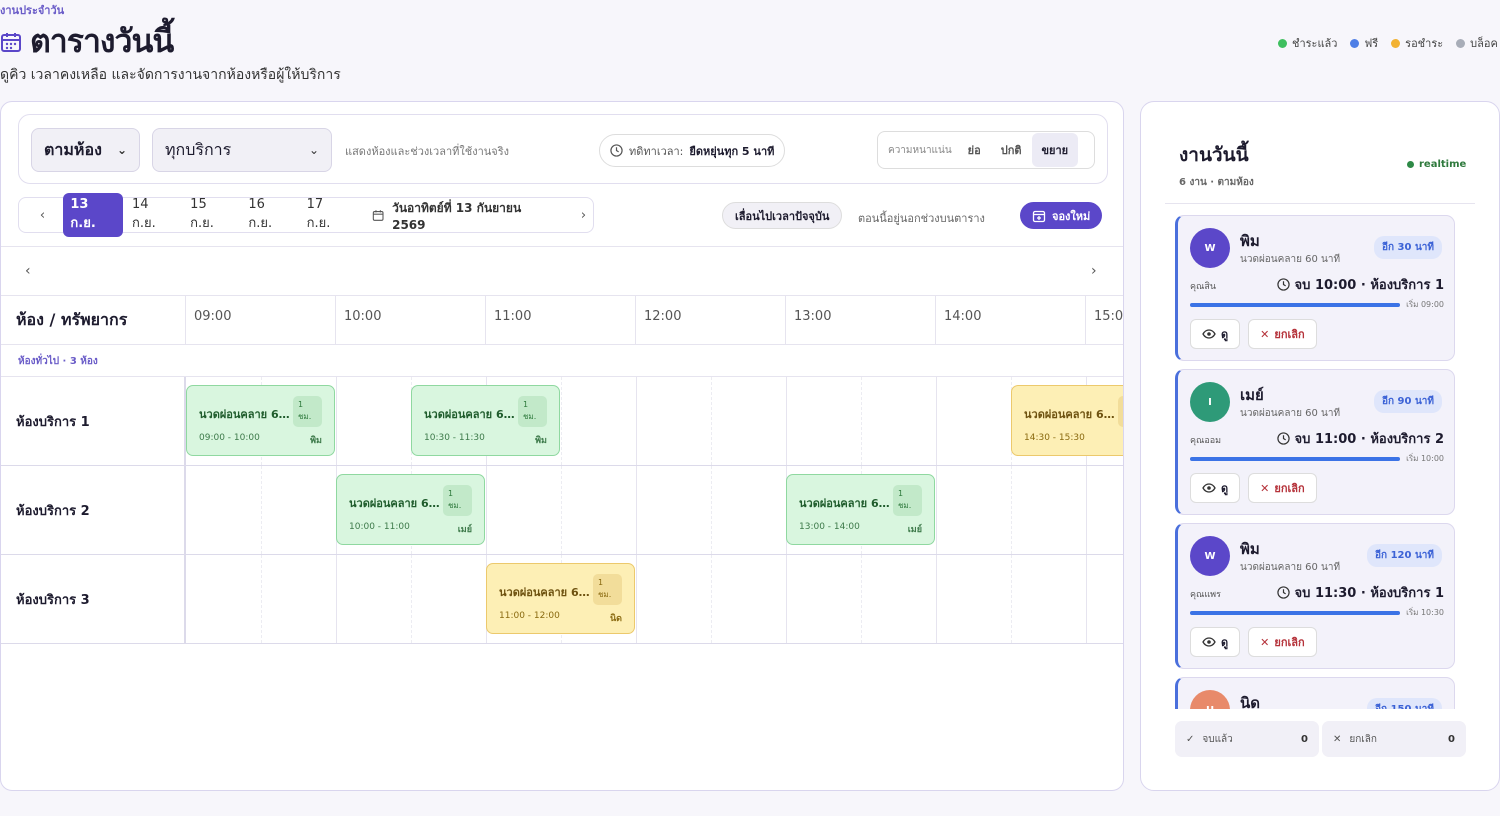 Image resolution: width=1500 pixels, height=816 pixels. I want to click on page-title: ตารางวันนี้, so click(102, 41).